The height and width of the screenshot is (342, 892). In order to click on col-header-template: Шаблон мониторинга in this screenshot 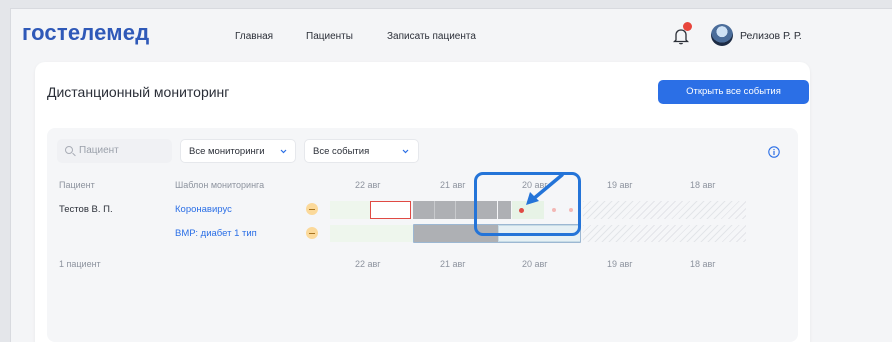, I will do `click(220, 185)`.